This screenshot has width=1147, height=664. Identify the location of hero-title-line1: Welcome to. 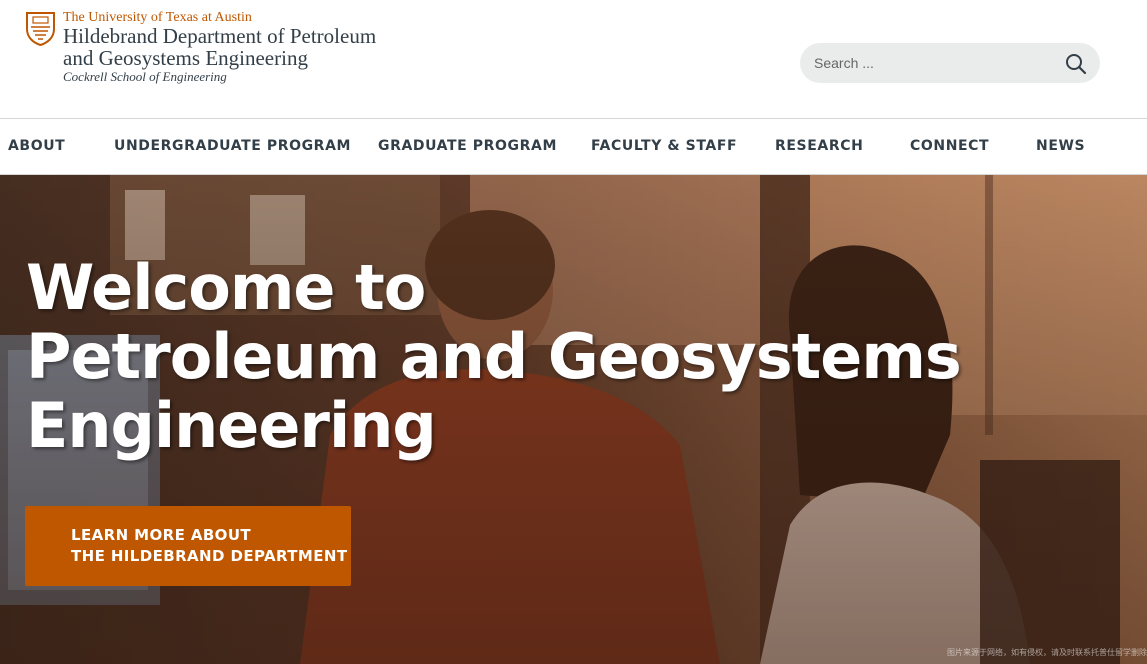
(226, 287).